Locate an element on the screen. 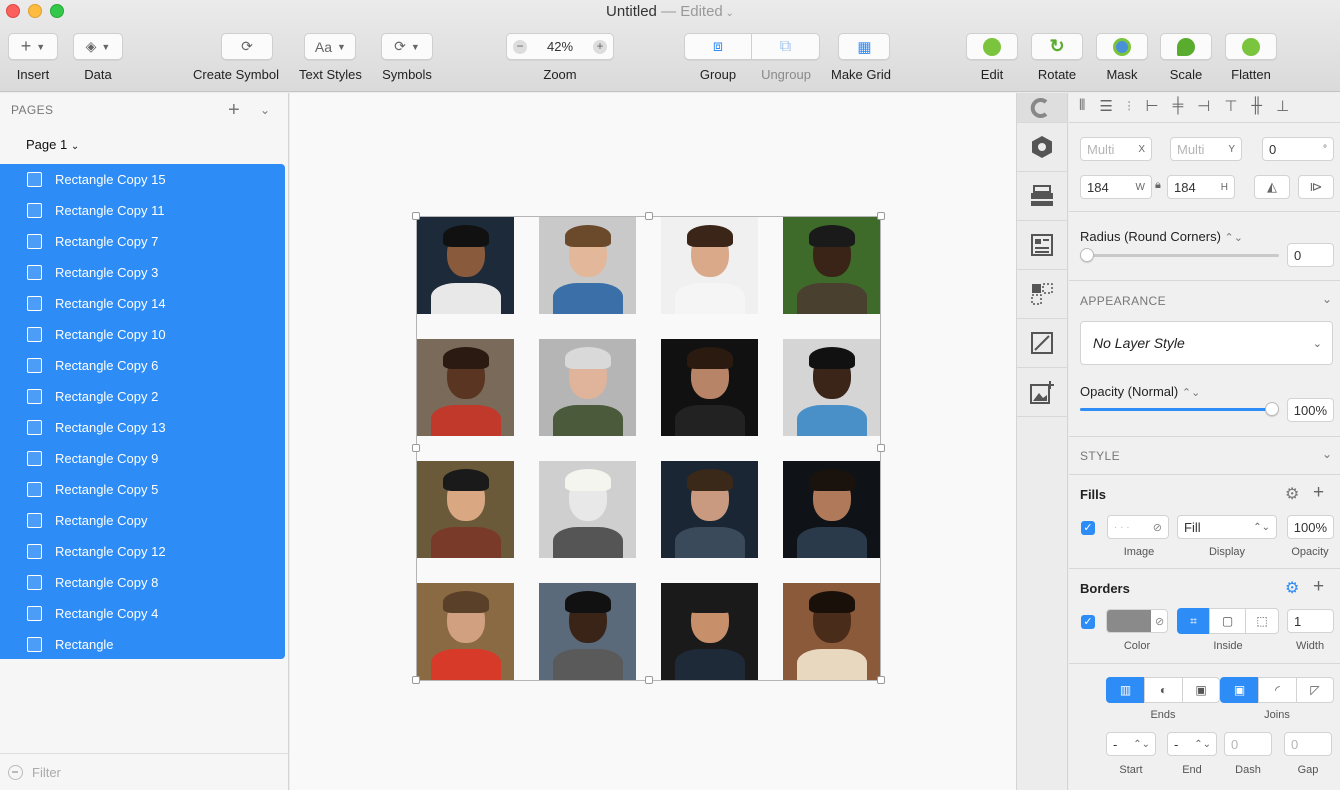 Image resolution: width=1340 pixels, height=790 pixels. layer-item: Rectangle Copy 2 is located at coordinates (142, 396).